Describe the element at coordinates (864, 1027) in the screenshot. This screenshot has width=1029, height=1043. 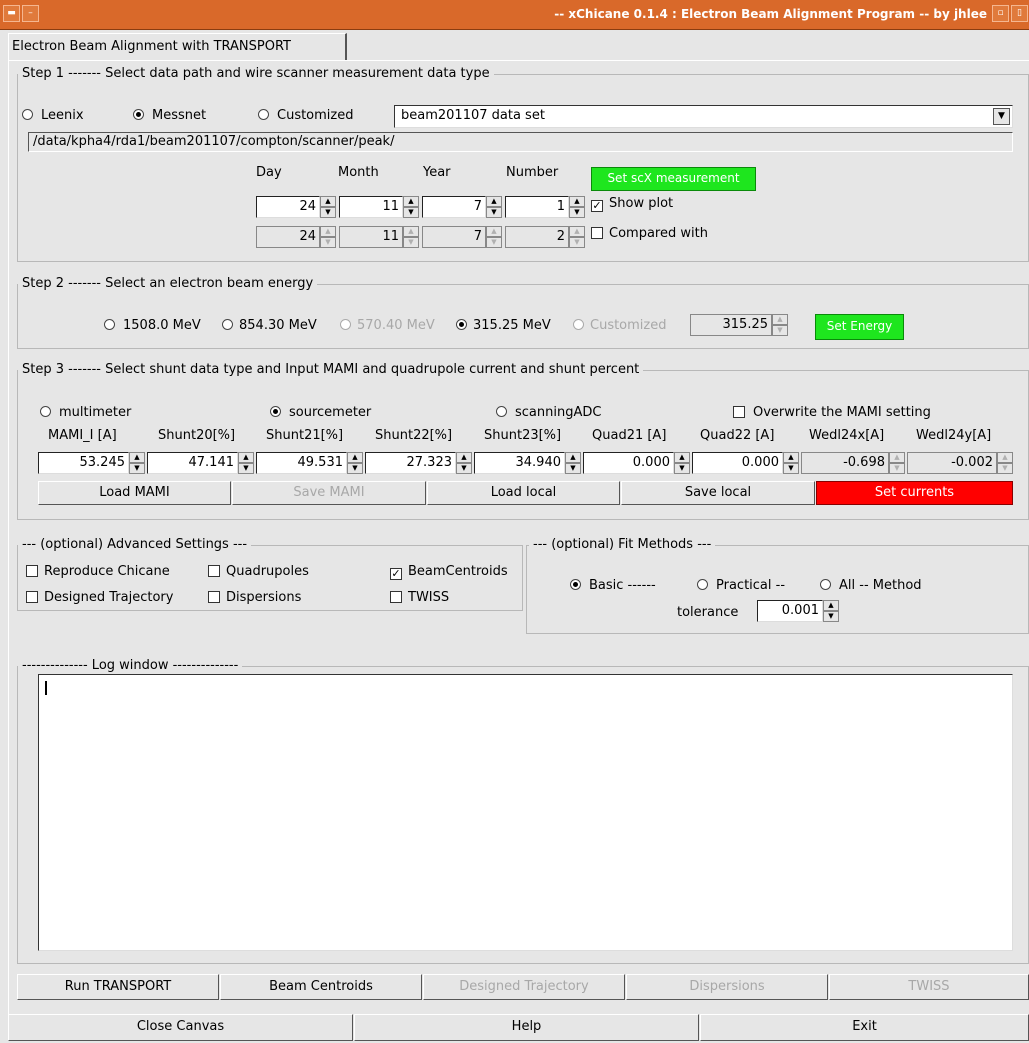
I see `exit-button: Exit` at that location.